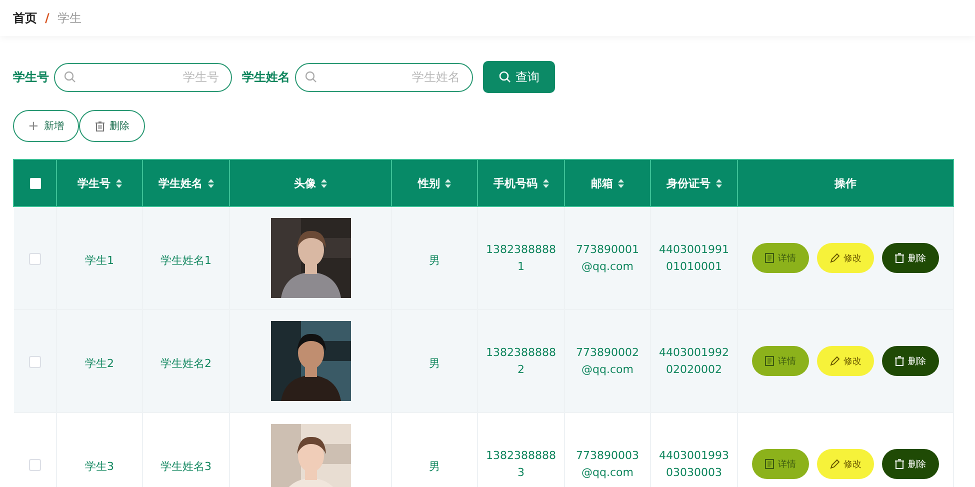  I want to click on table-cell-text: 13823888881, so click(521, 258).